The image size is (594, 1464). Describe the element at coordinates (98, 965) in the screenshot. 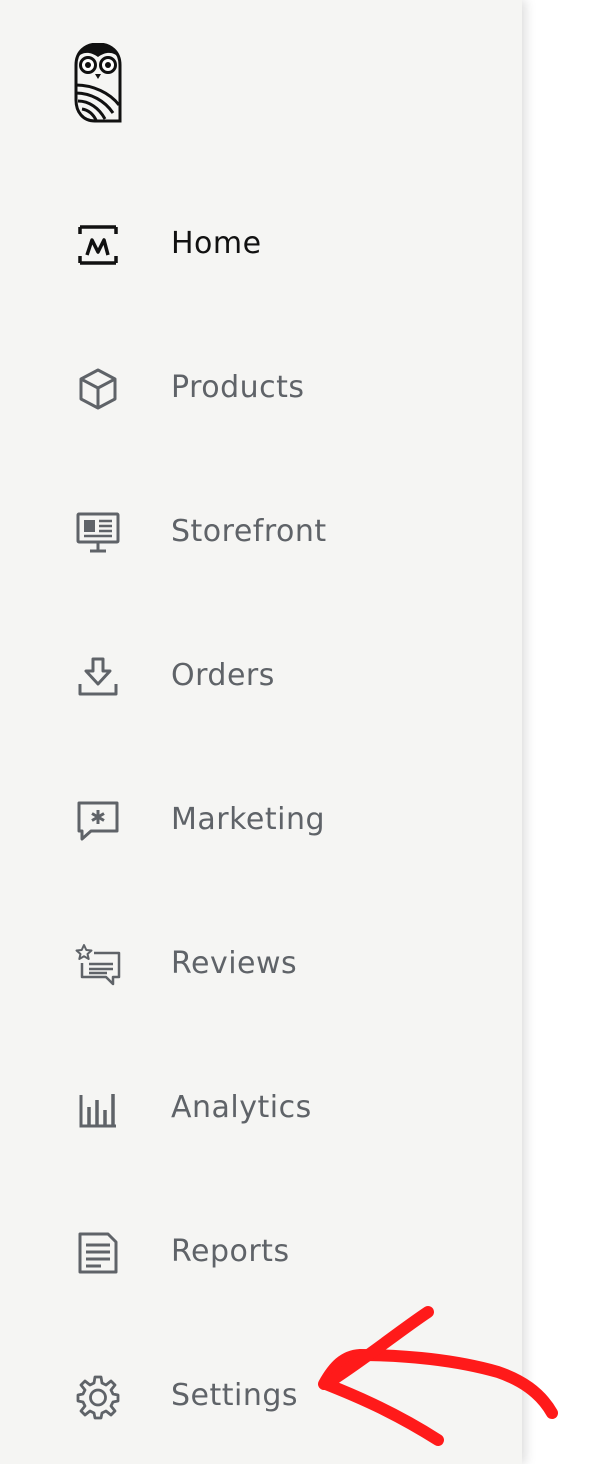

I see `review-star-icon` at that location.